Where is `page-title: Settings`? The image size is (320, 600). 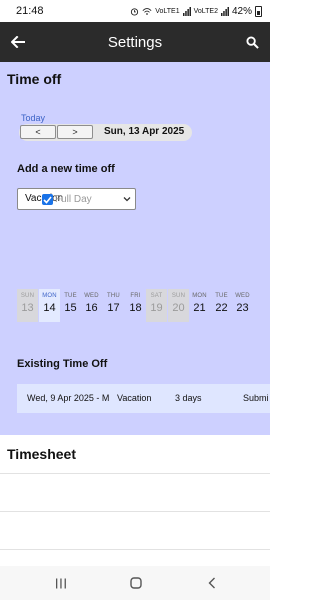
page-title: Settings is located at coordinates (135, 42).